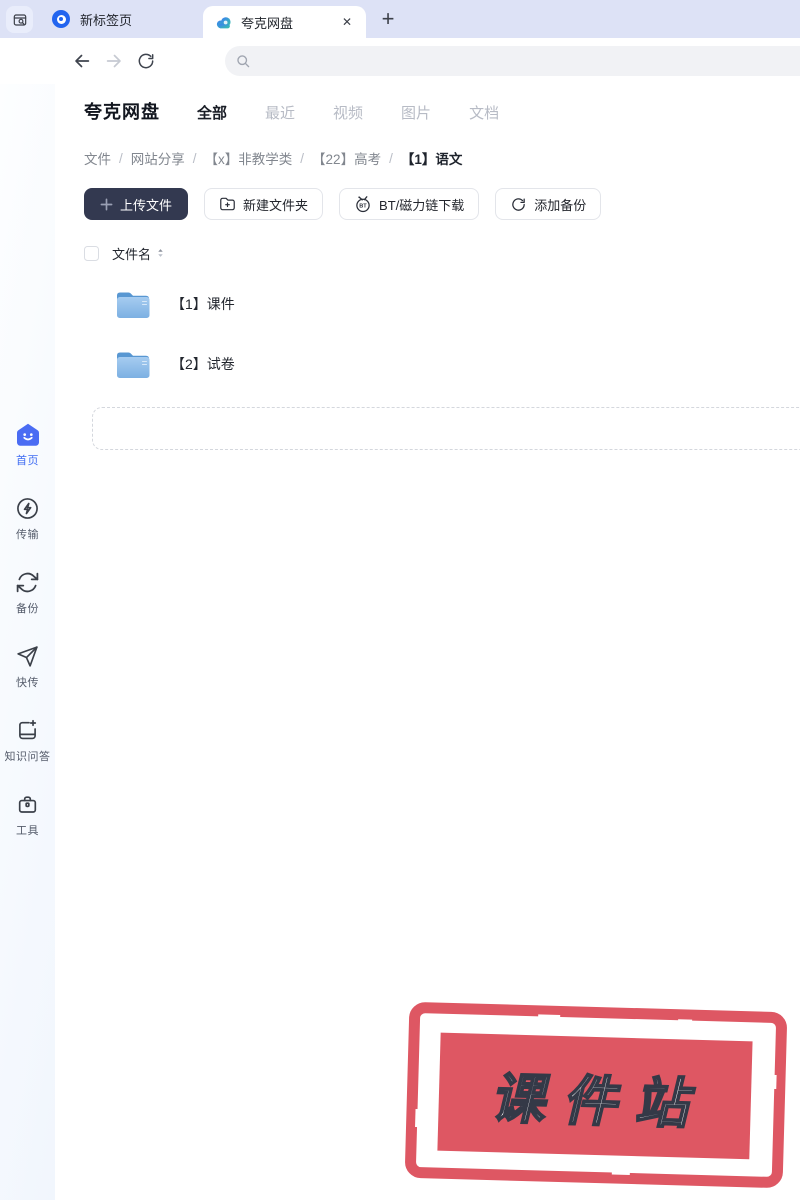  I want to click on sidebar-item-tools: 工具, so click(27, 815).